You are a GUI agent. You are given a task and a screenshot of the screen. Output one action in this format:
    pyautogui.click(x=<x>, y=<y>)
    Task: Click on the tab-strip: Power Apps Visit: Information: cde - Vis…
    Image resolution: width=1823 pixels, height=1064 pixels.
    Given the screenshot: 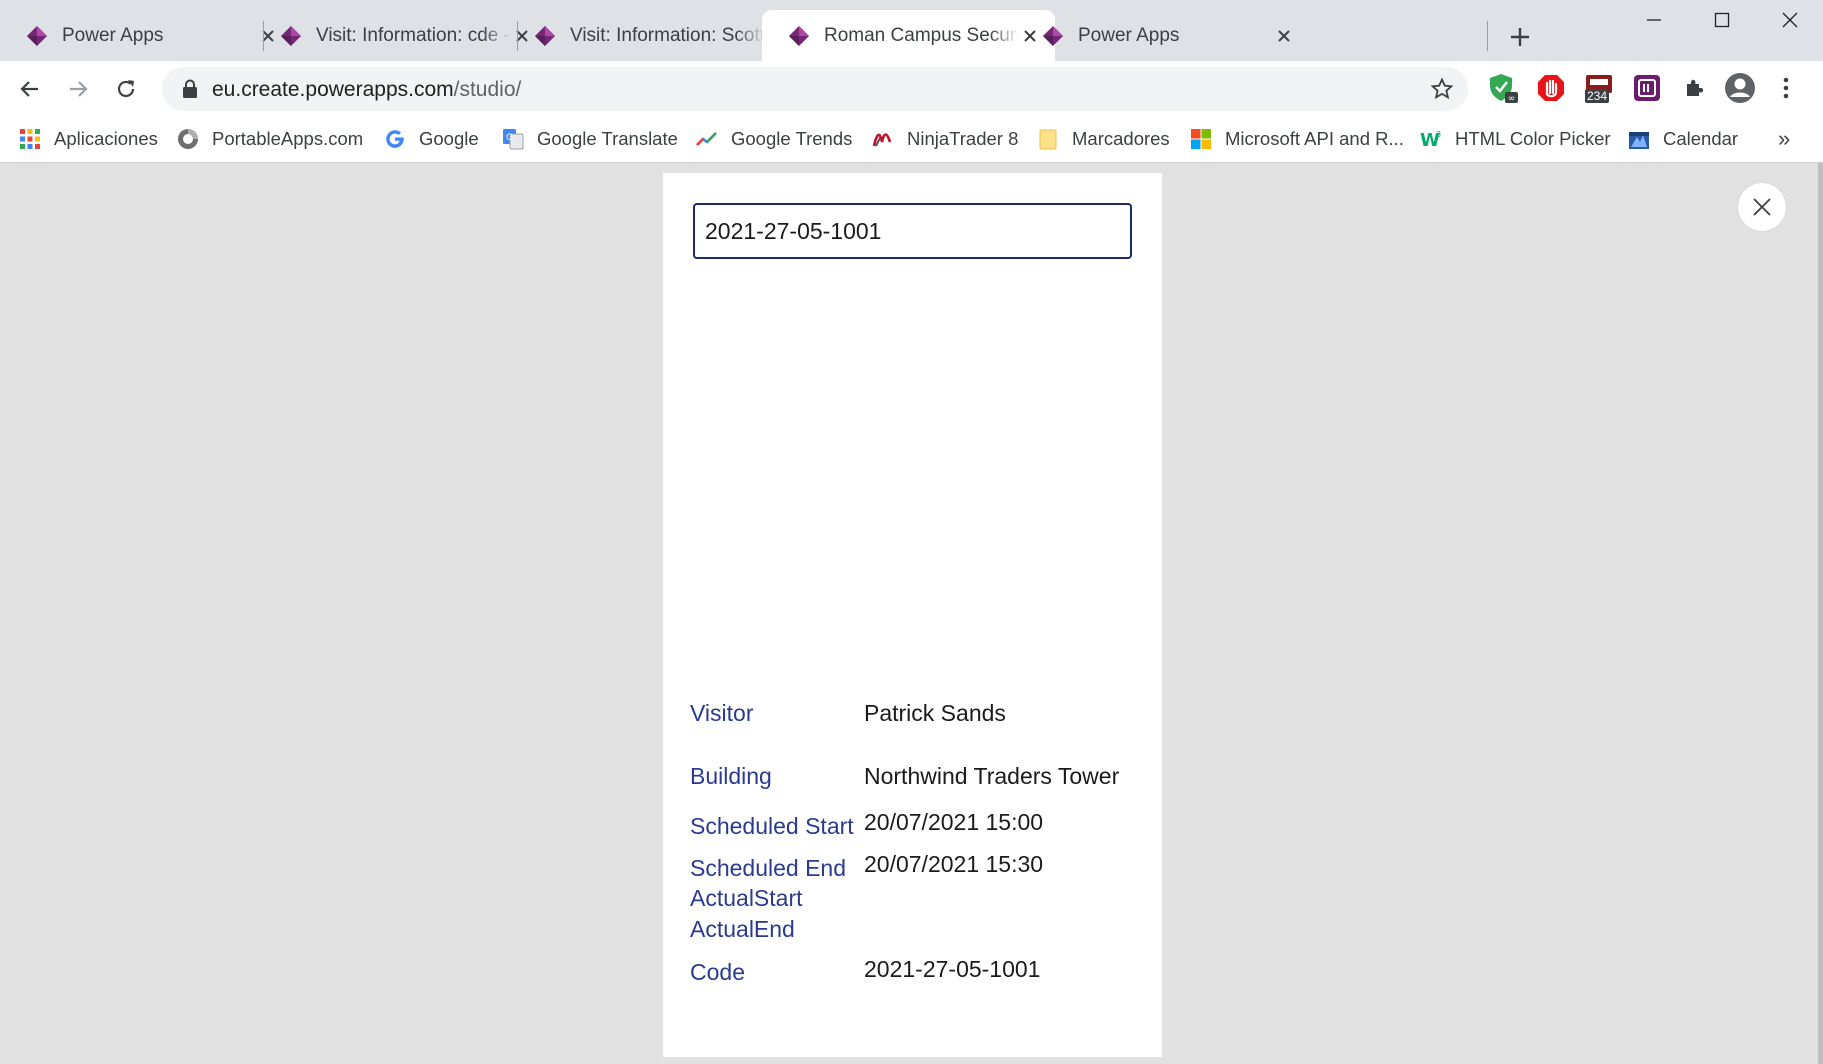 What is the action you would take?
    pyautogui.click(x=911, y=30)
    